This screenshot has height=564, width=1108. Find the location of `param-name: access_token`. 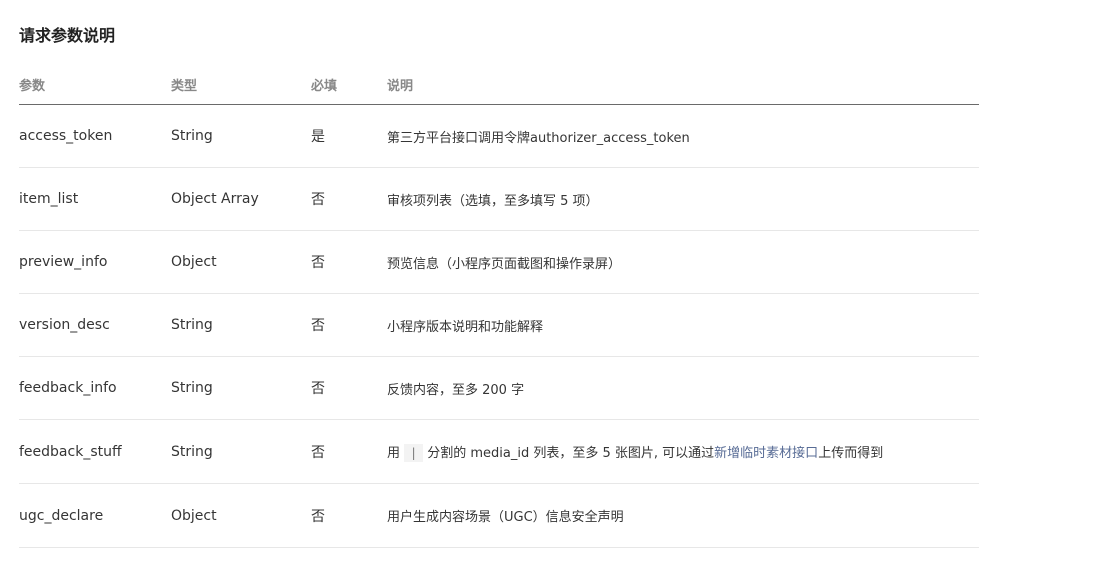

param-name: access_token is located at coordinates (95, 136).